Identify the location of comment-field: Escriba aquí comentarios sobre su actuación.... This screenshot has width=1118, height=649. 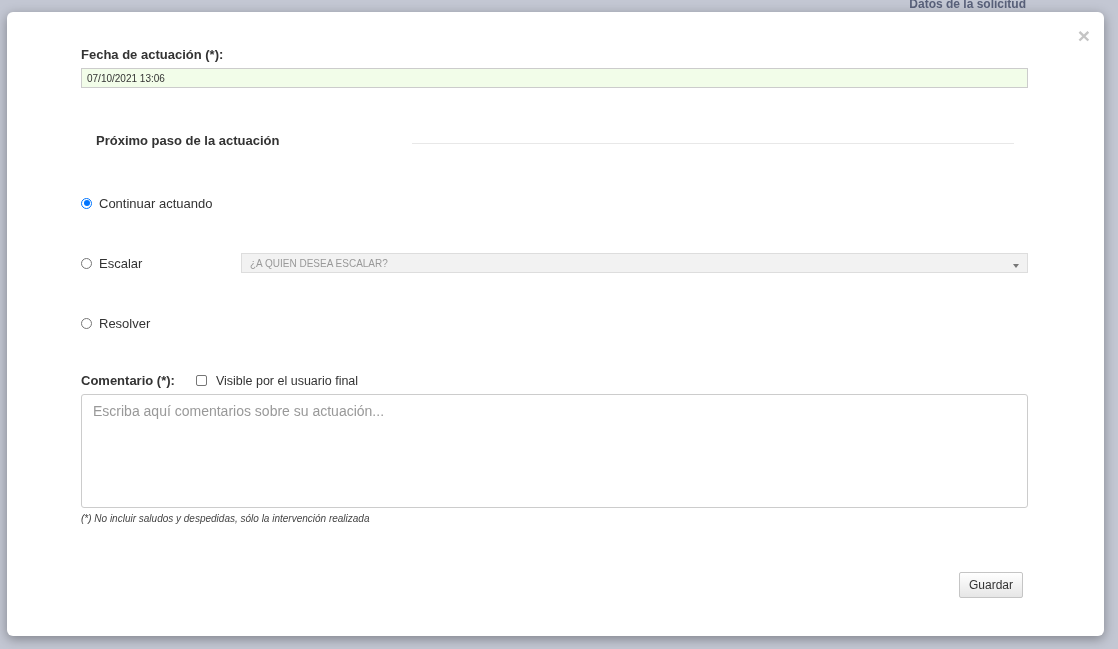
(554, 451).